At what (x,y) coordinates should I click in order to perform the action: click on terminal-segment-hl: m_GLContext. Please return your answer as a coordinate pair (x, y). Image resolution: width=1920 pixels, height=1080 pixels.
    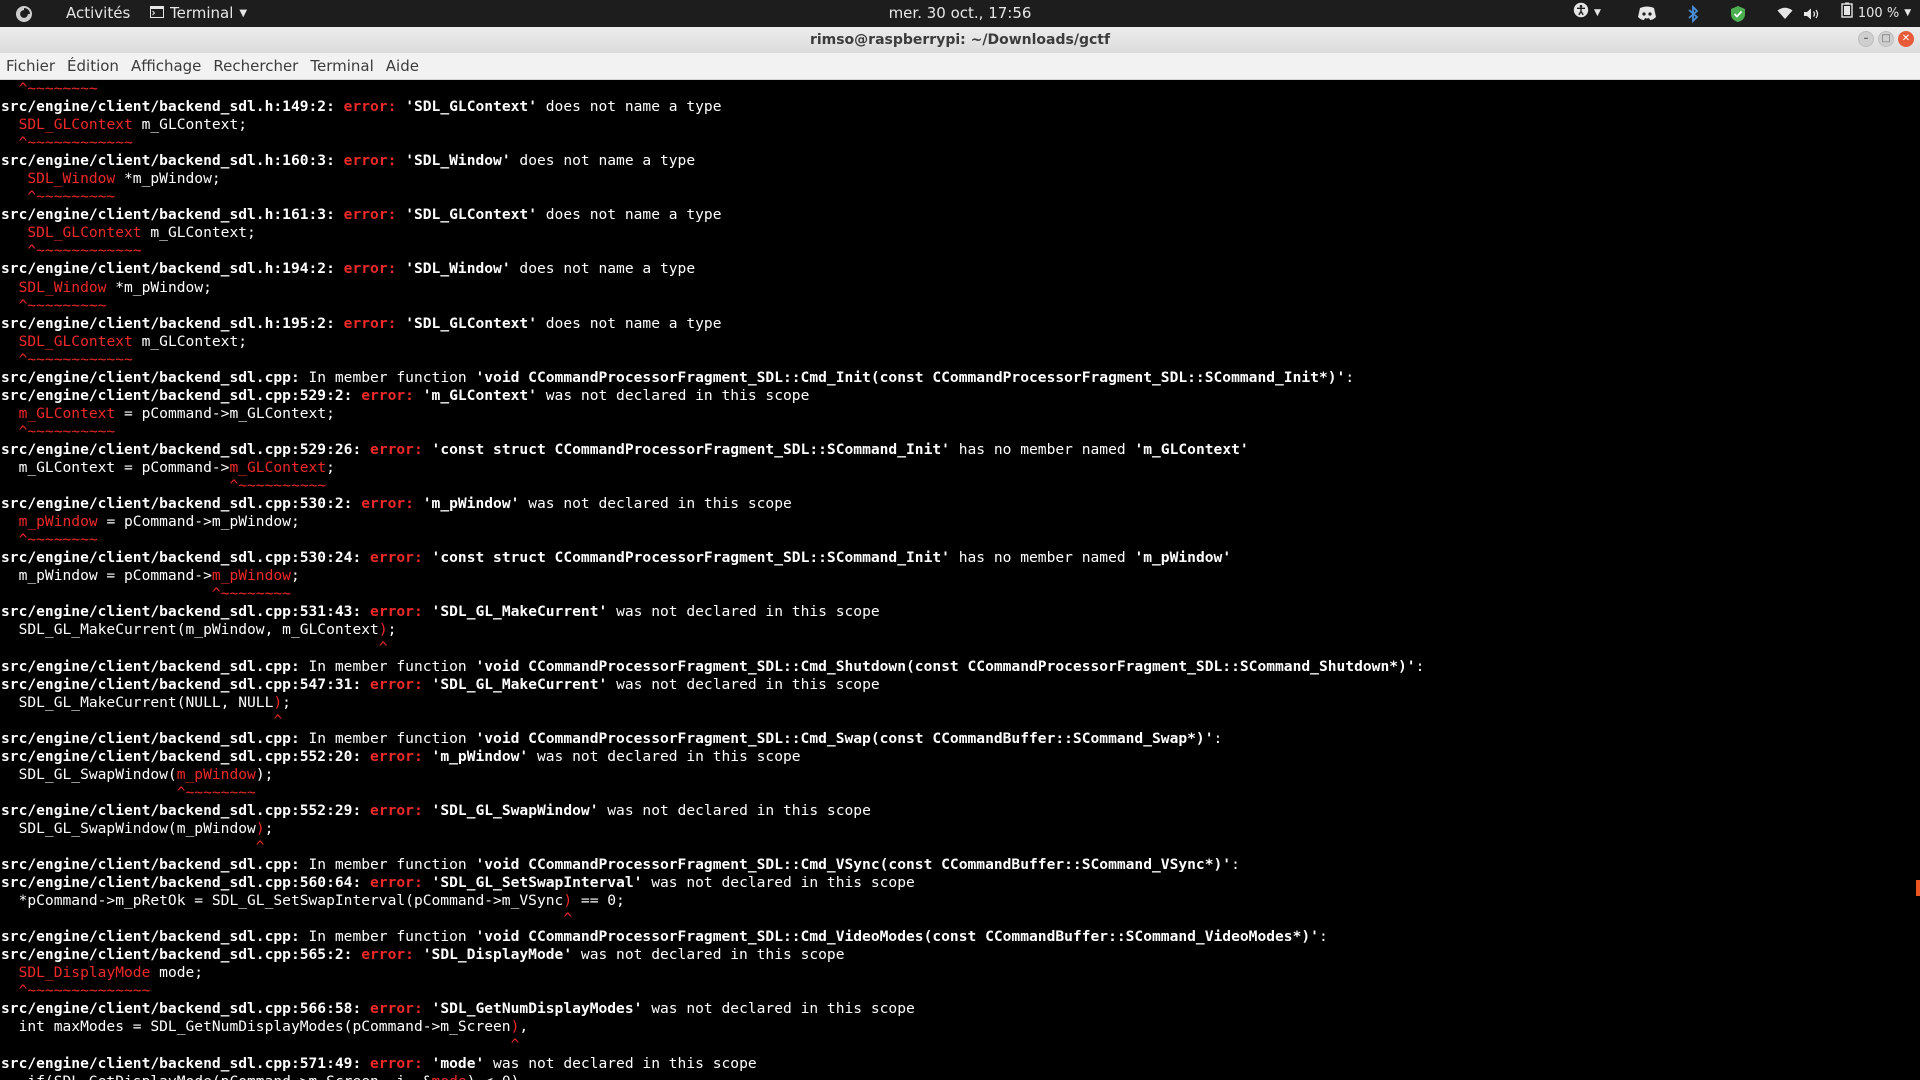
    Looking at the image, I should click on (278, 467).